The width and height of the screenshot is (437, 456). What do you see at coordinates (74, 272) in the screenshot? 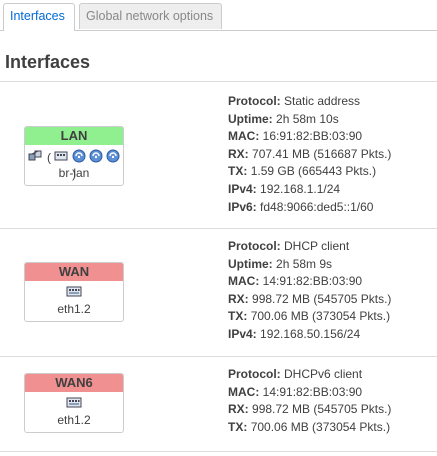
I see `interface-name-wan: WAN` at bounding box center [74, 272].